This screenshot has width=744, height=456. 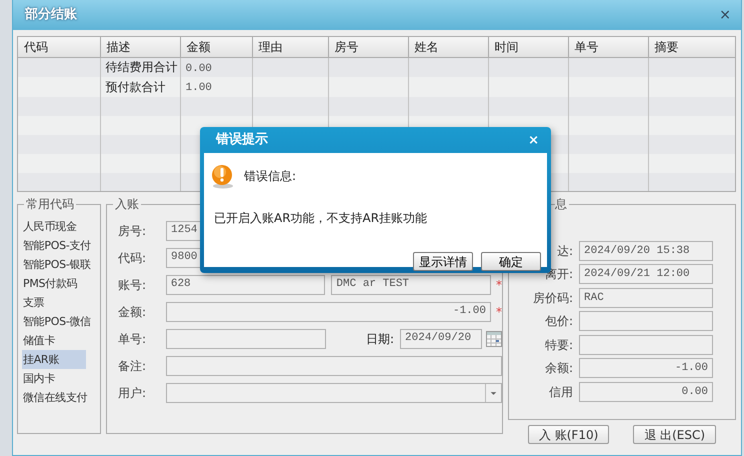 I want to click on column-header: 代码, so click(x=59, y=47).